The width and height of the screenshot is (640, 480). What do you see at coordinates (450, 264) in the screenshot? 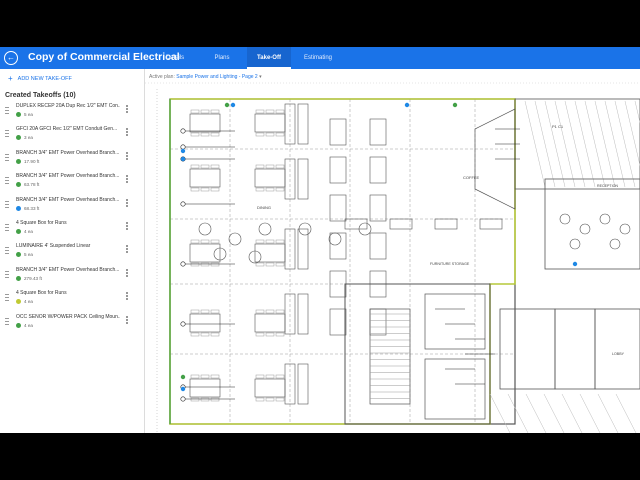
I see `room-label-furniture-storage: FURNITURE STORAGE` at bounding box center [450, 264].